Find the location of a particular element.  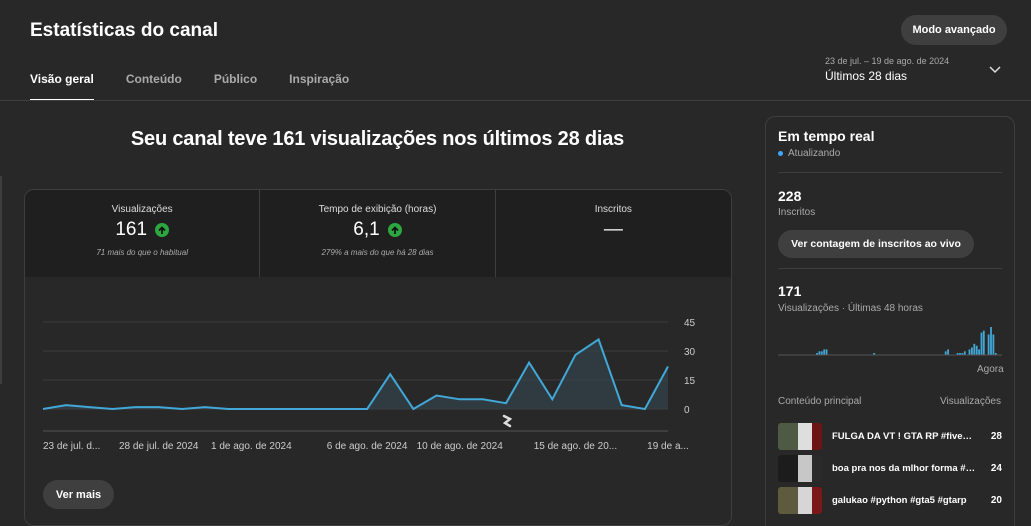

metric-value: — is located at coordinates (613, 229).